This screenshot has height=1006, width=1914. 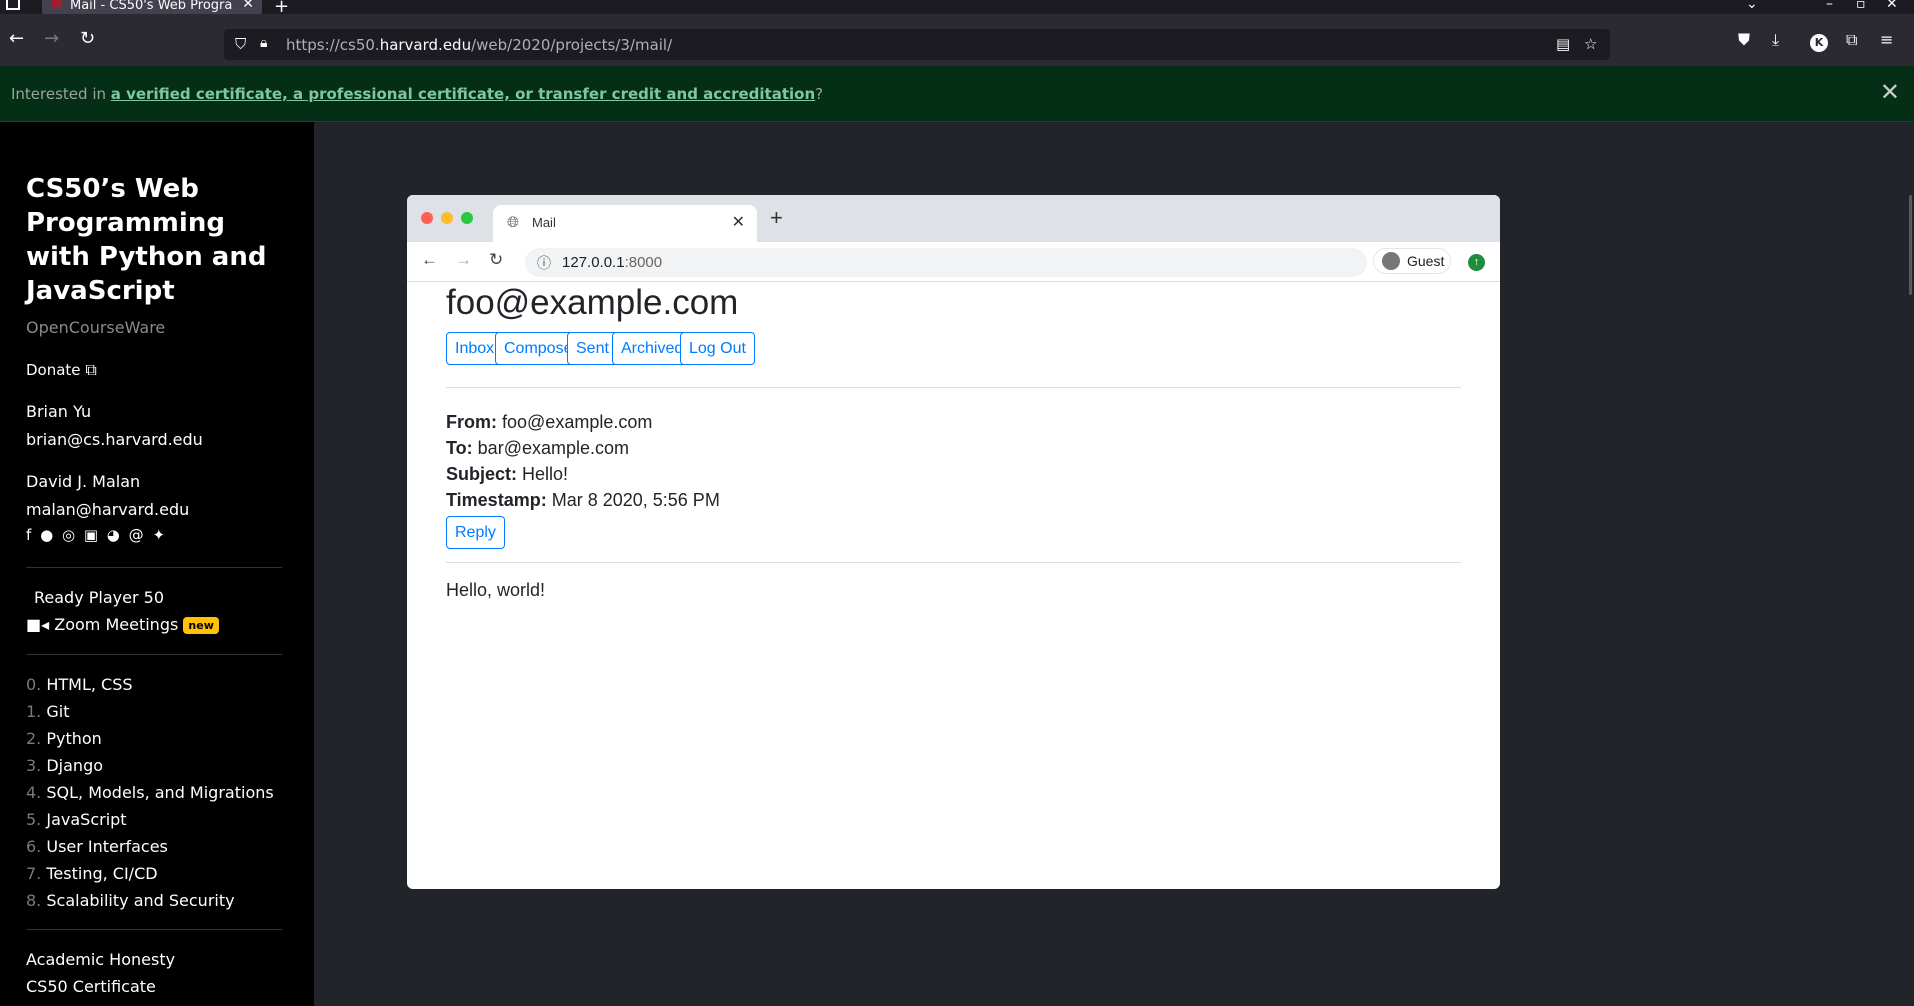 What do you see at coordinates (544, 222) in the screenshot?
I see `demo-tab-title: Mail` at bounding box center [544, 222].